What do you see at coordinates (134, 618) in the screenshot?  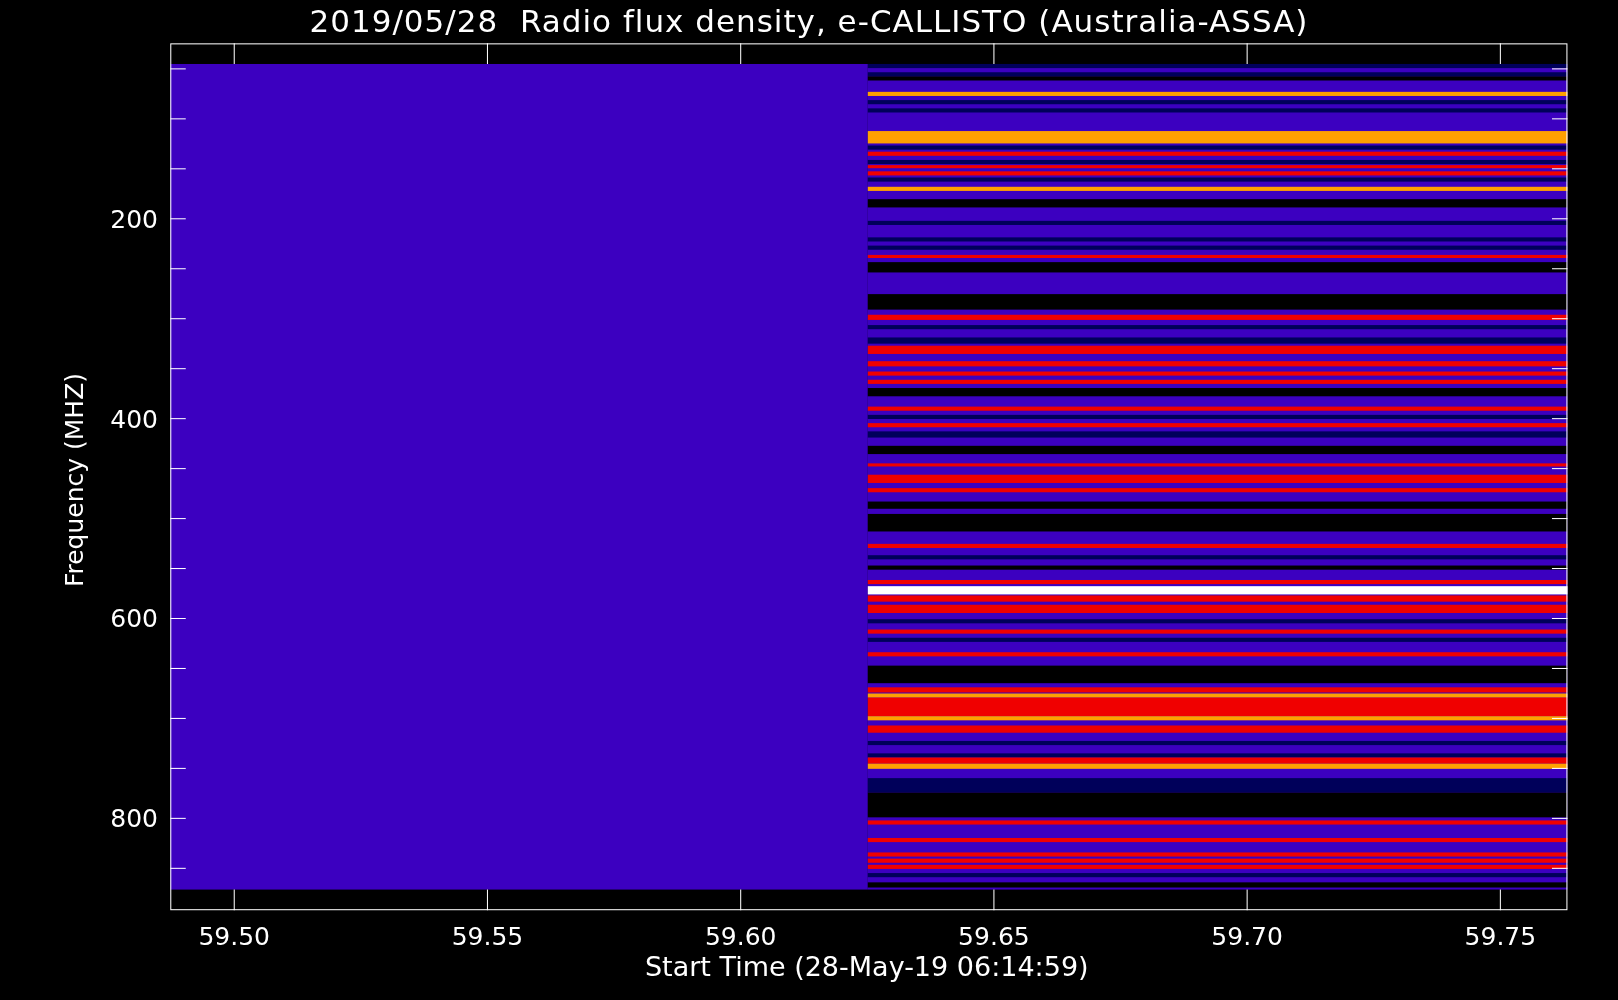 I see `tick-label: 600` at bounding box center [134, 618].